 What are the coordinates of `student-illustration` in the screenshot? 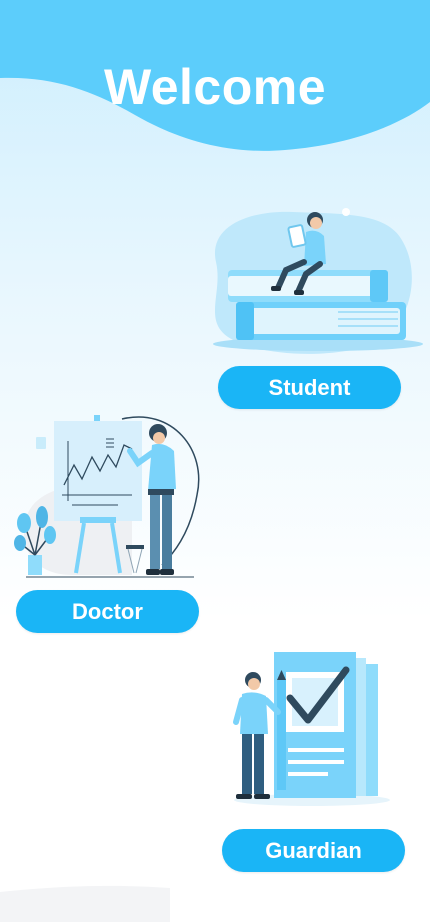 It's located at (318, 281).